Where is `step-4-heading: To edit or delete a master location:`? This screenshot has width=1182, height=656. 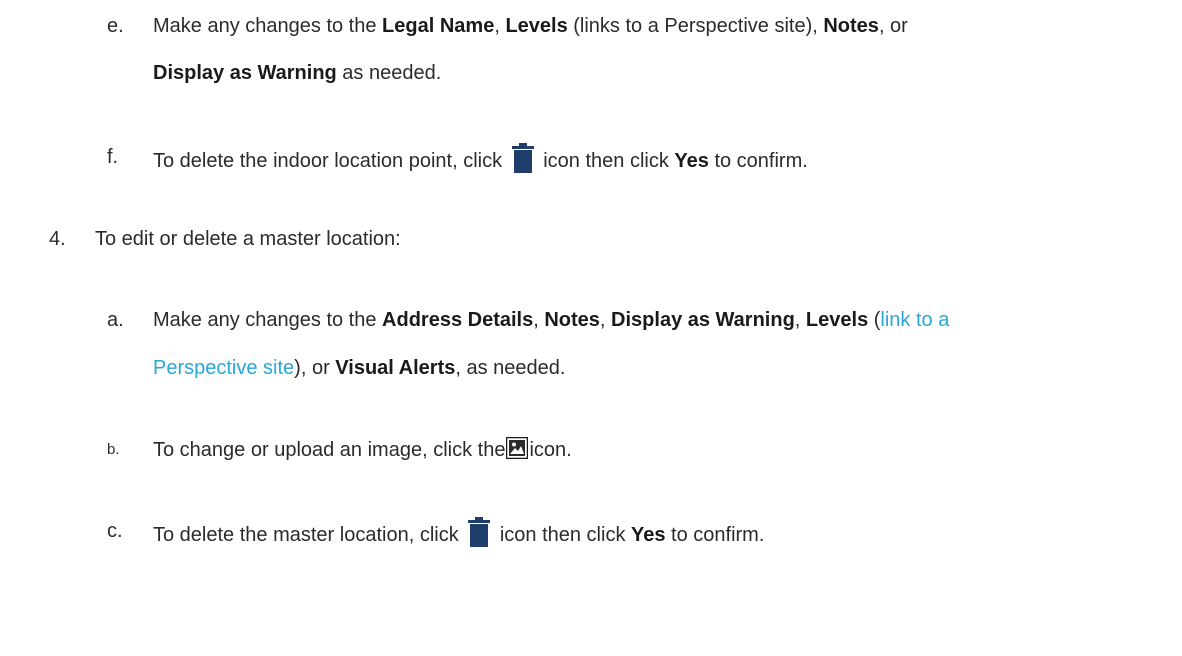
step-4-heading: To edit or delete a master location: is located at coordinates (248, 239).